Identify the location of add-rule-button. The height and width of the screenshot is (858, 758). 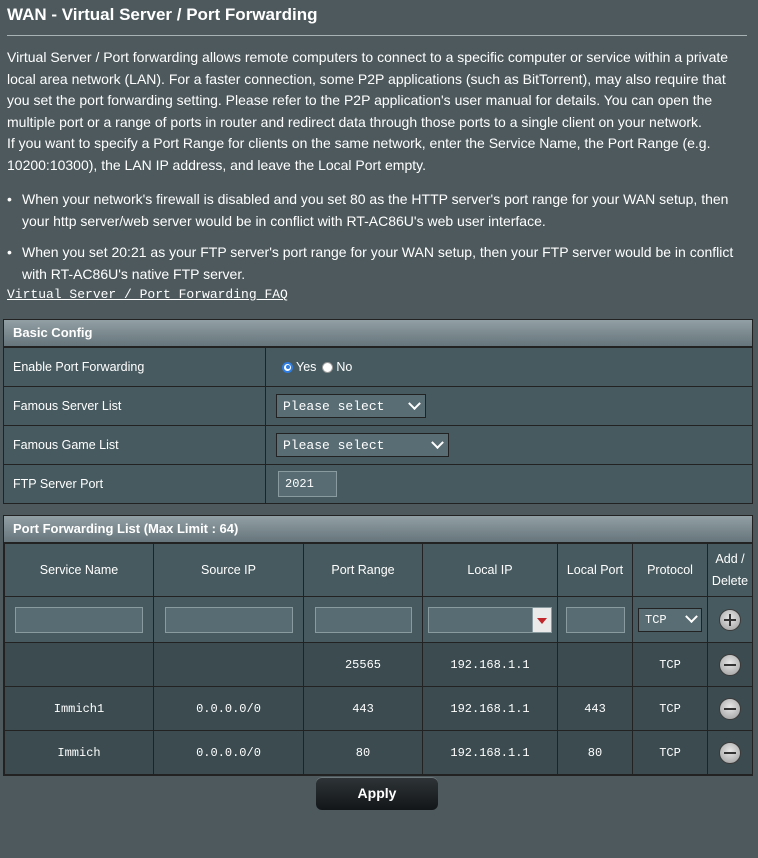
(730, 619).